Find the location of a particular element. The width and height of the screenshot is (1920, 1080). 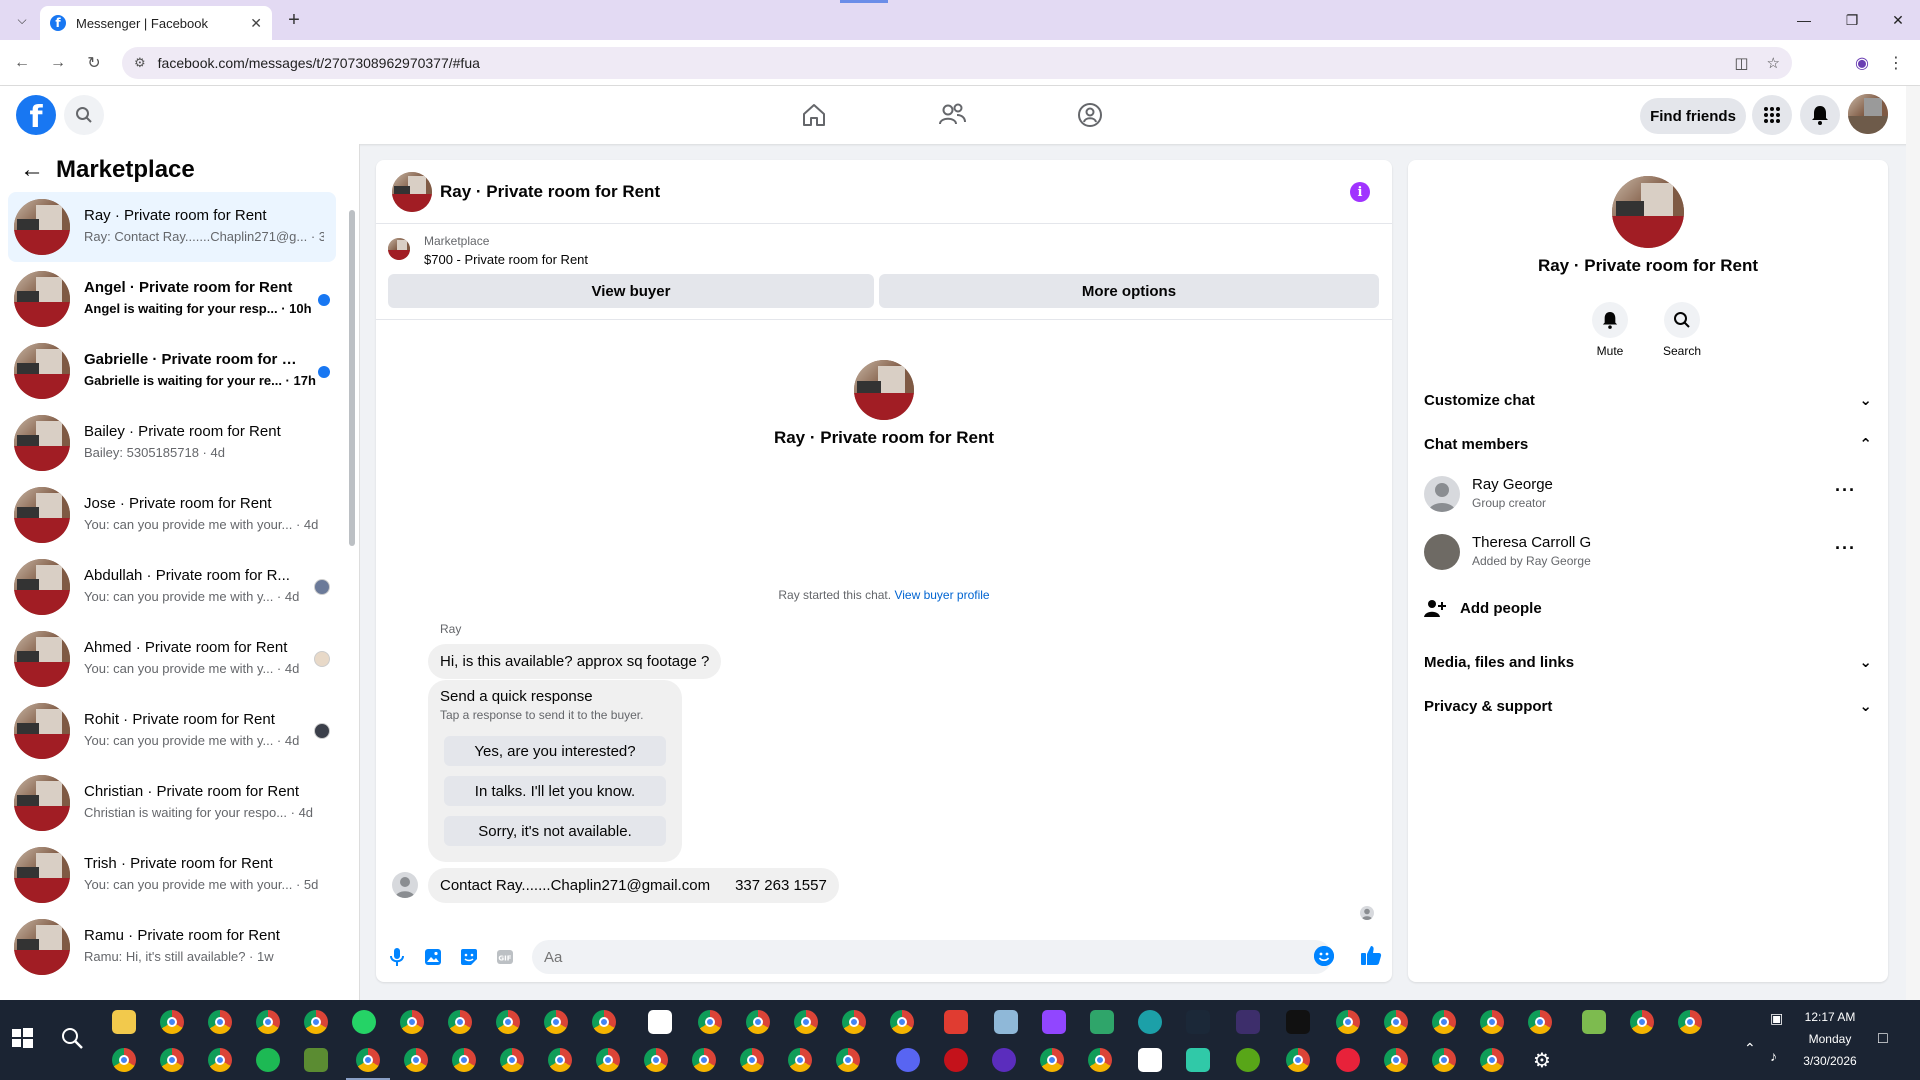

volume-icon: ♪ is located at coordinates (1782, 1060).